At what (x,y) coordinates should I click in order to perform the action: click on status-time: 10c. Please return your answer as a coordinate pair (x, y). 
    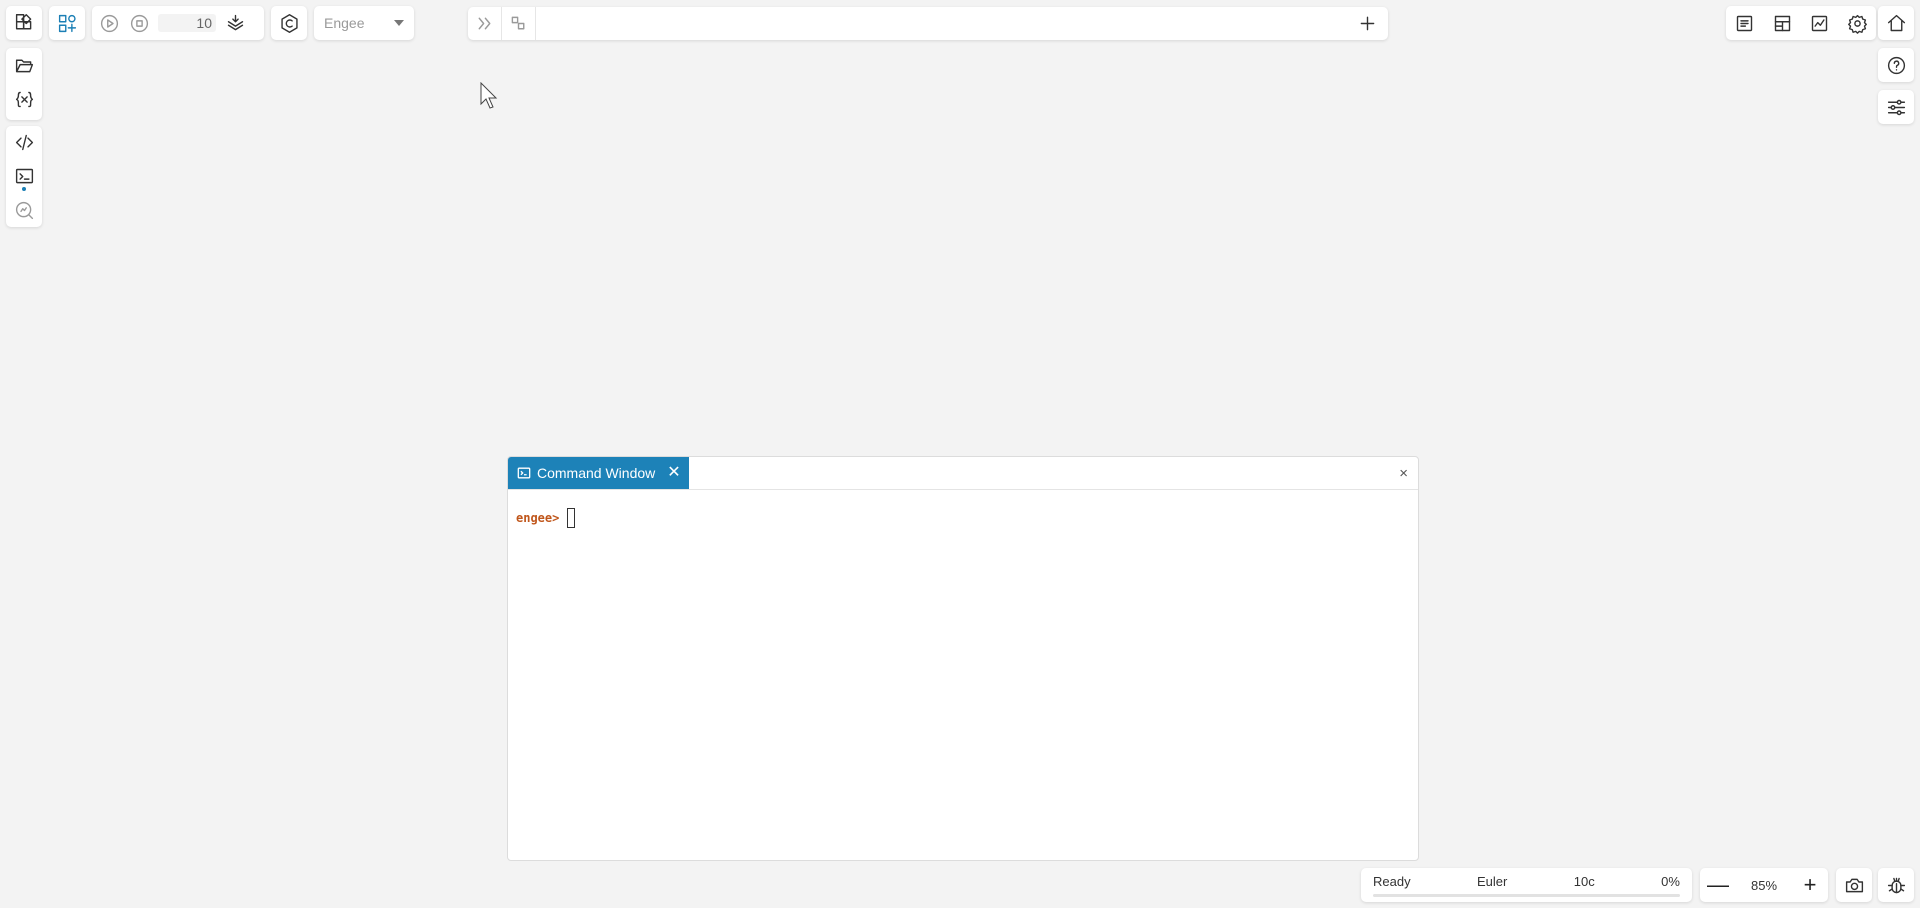
    Looking at the image, I should click on (1584, 881).